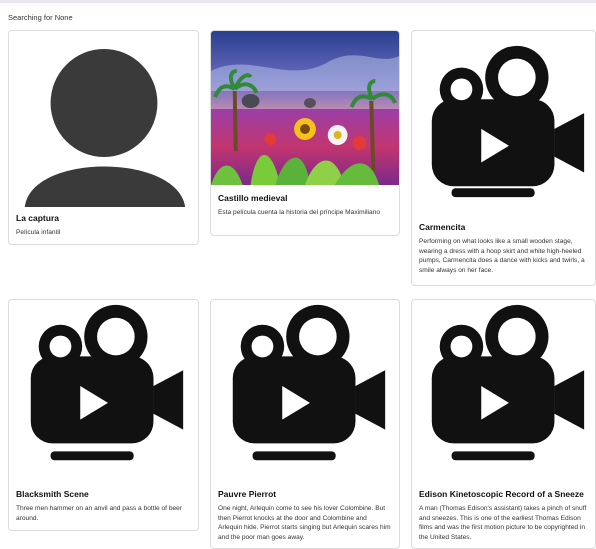 This screenshot has width=596, height=549. Describe the element at coordinates (503, 494) in the screenshot. I see `movie-title: Edison Kinetoscopic Record of a Sneeze` at that location.